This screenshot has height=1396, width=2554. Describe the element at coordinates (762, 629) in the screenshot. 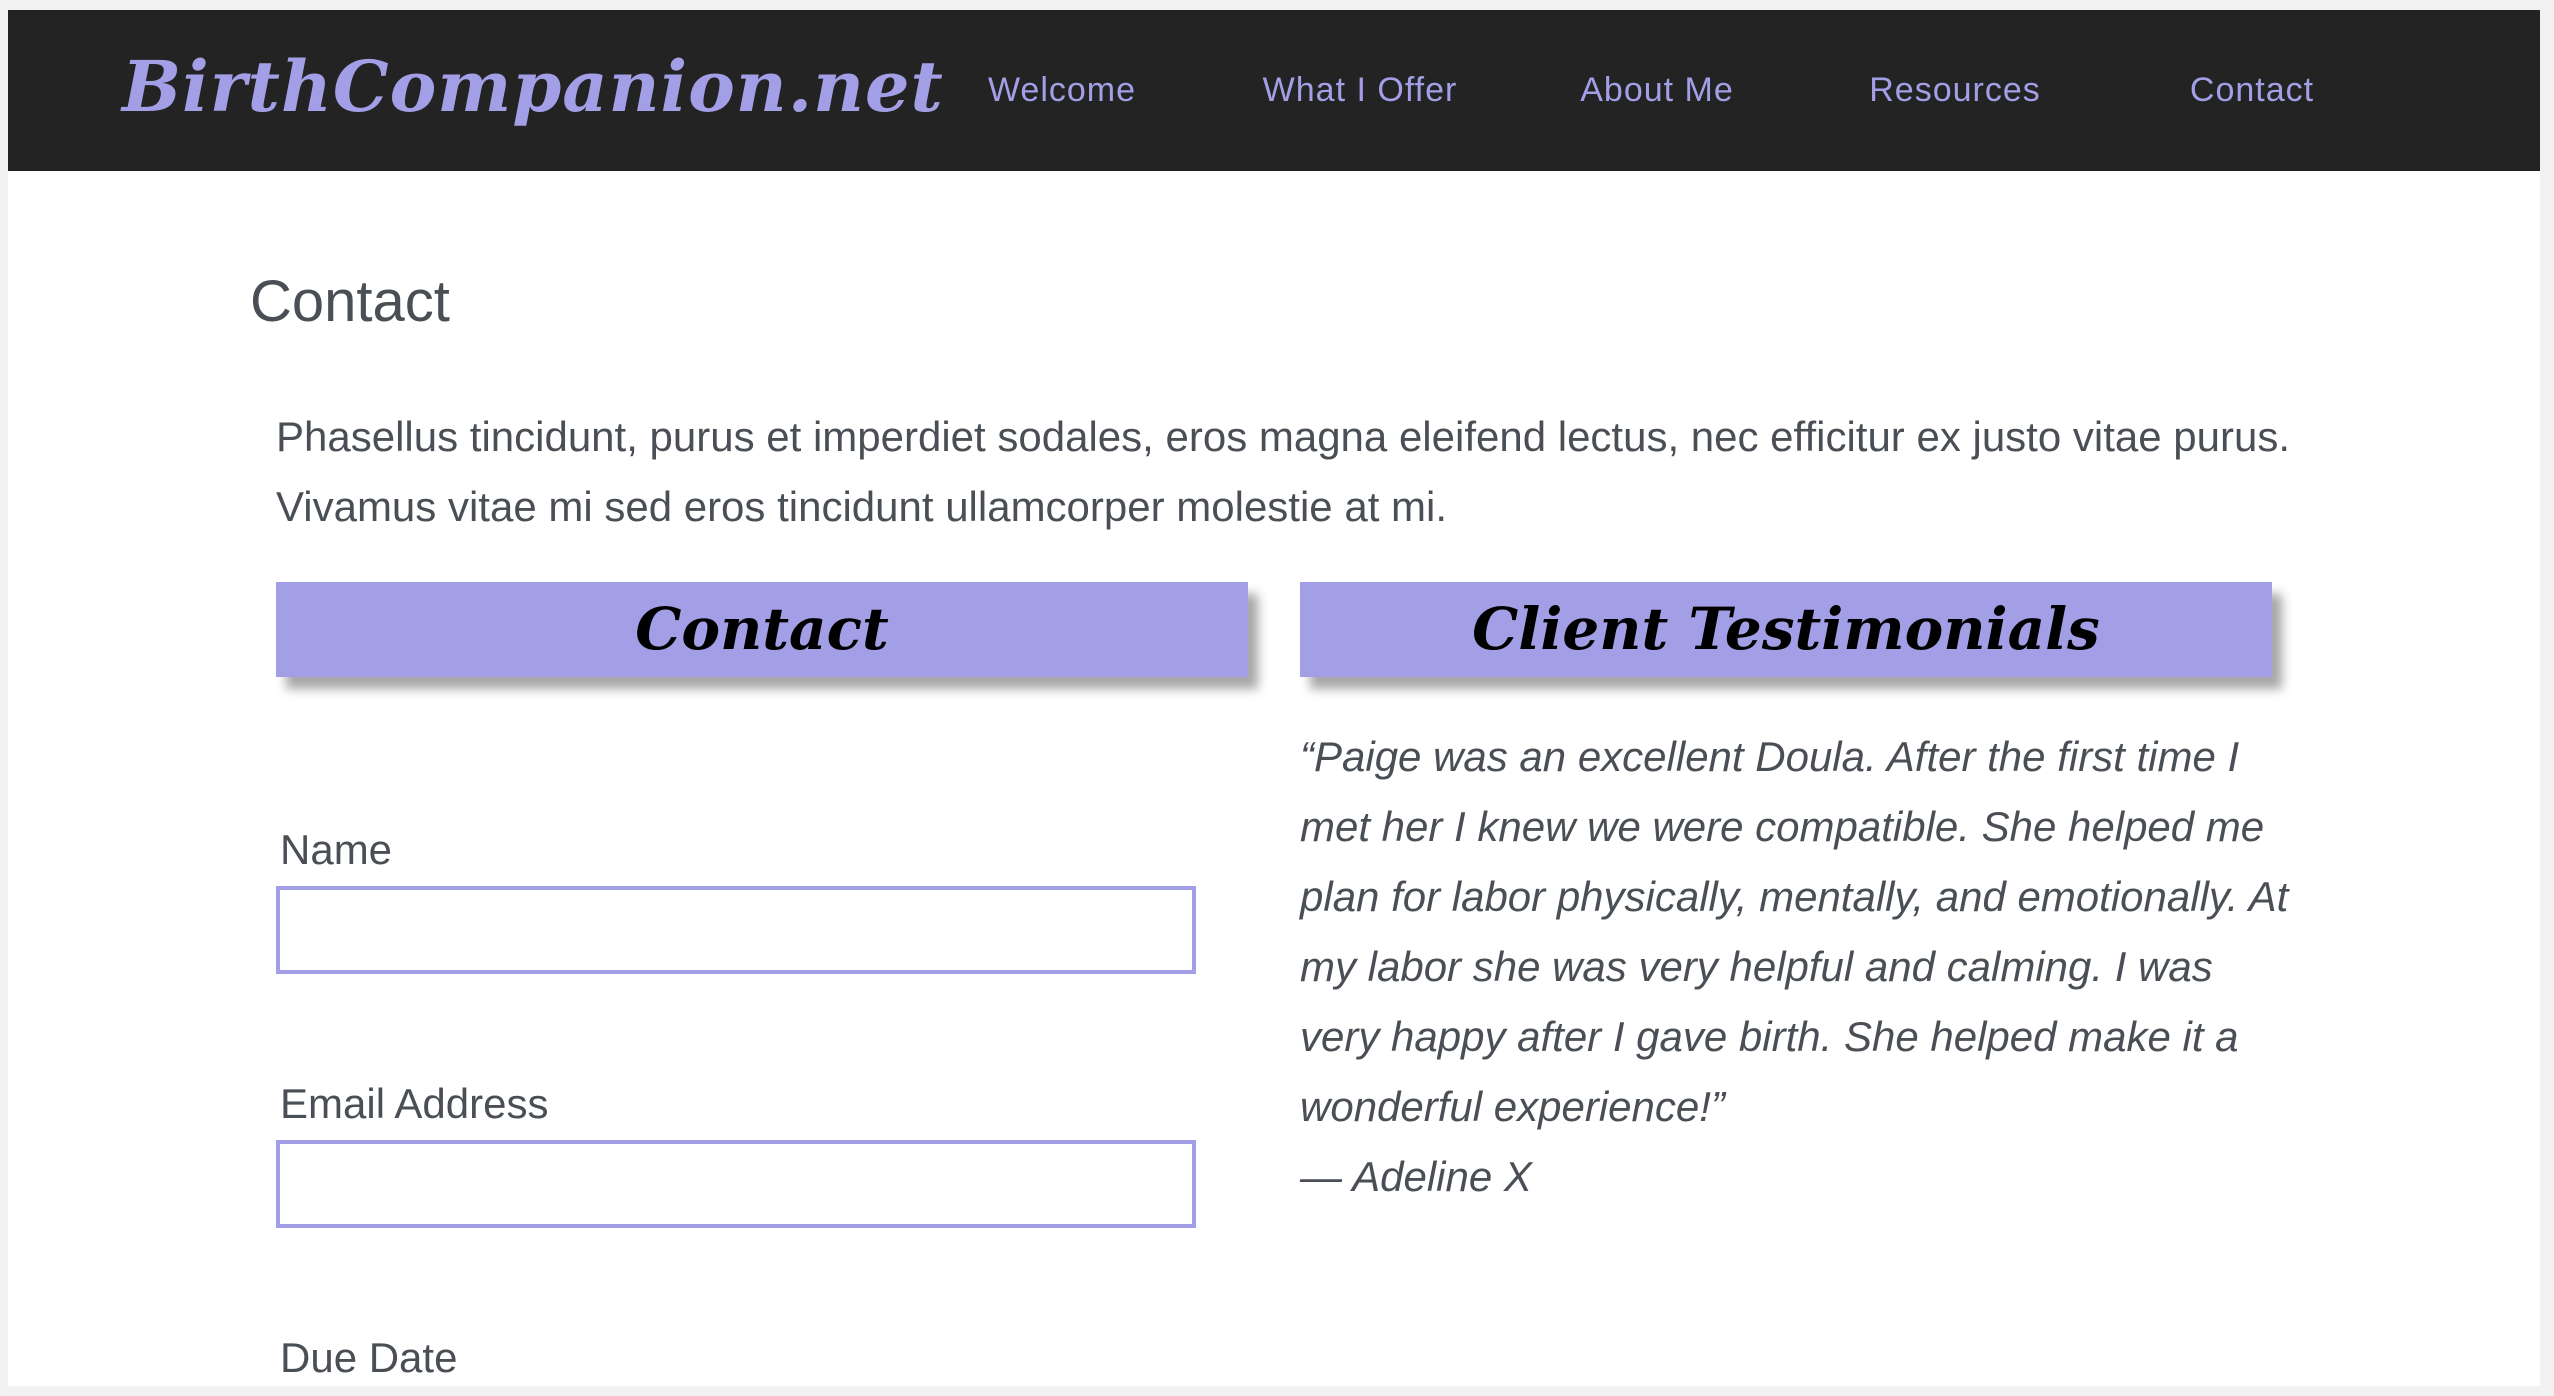

I see `contact-section-header: Contact` at that location.